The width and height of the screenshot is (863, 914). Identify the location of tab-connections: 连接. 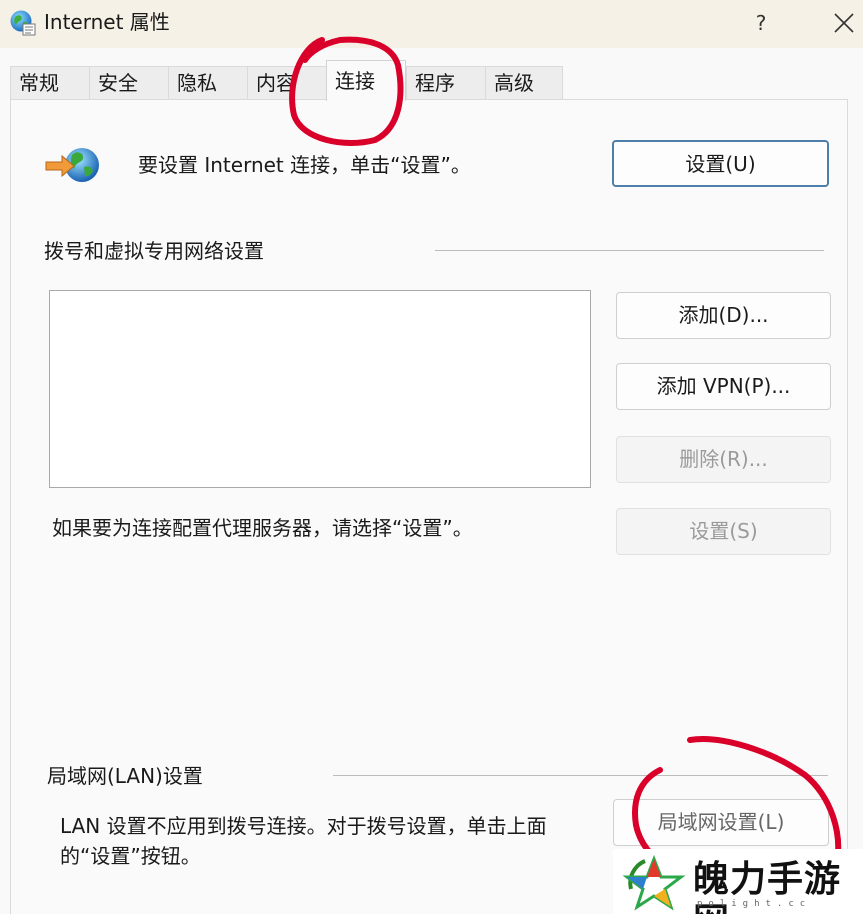
(366, 80).